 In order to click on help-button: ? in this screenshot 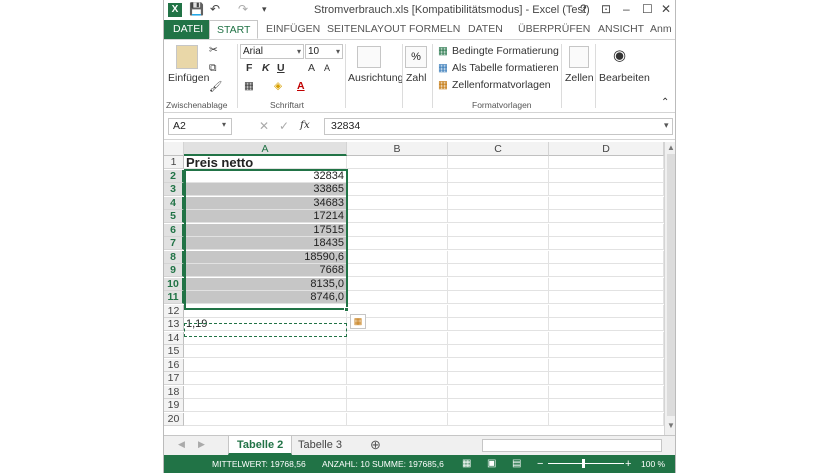, I will do `click(583, 9)`.